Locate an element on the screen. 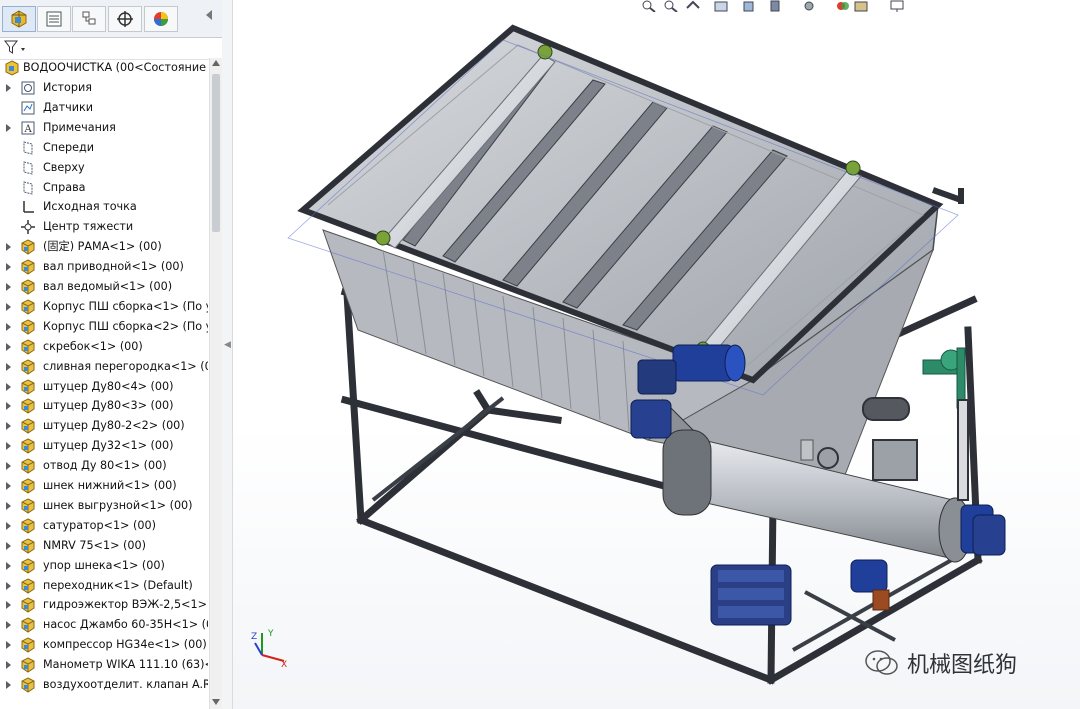 This screenshot has width=1080, height=709. tree-item-label: шнек выгрузной<1> (00) is located at coordinates (118, 505).